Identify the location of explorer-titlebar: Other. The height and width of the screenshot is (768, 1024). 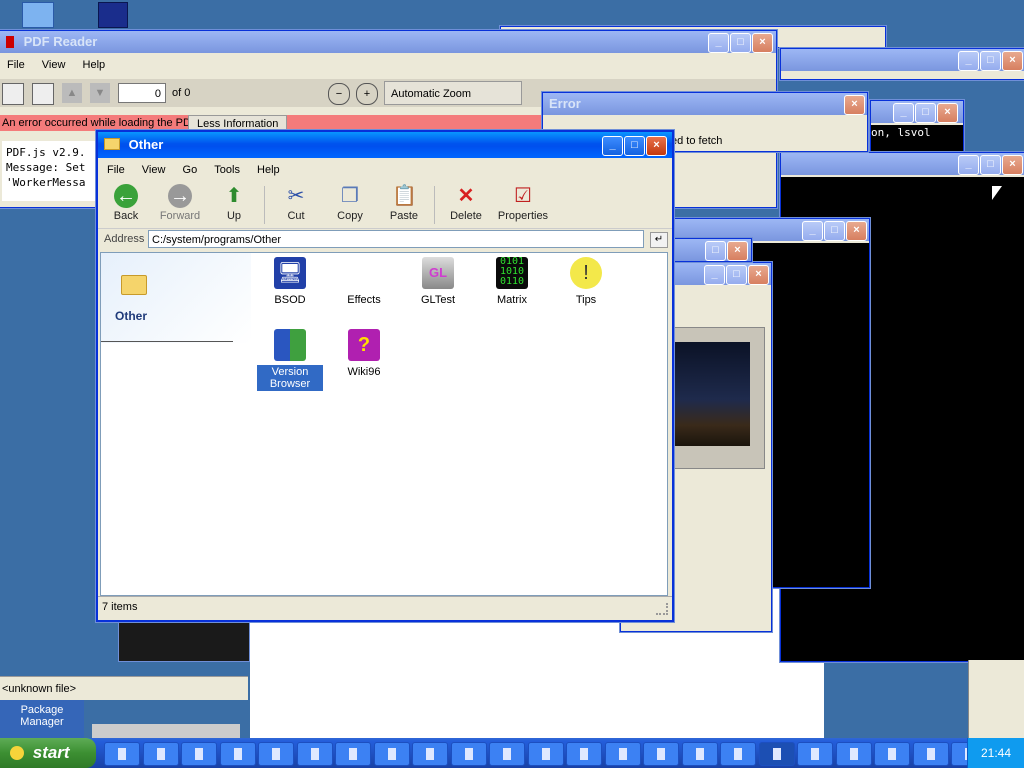
(385, 145).